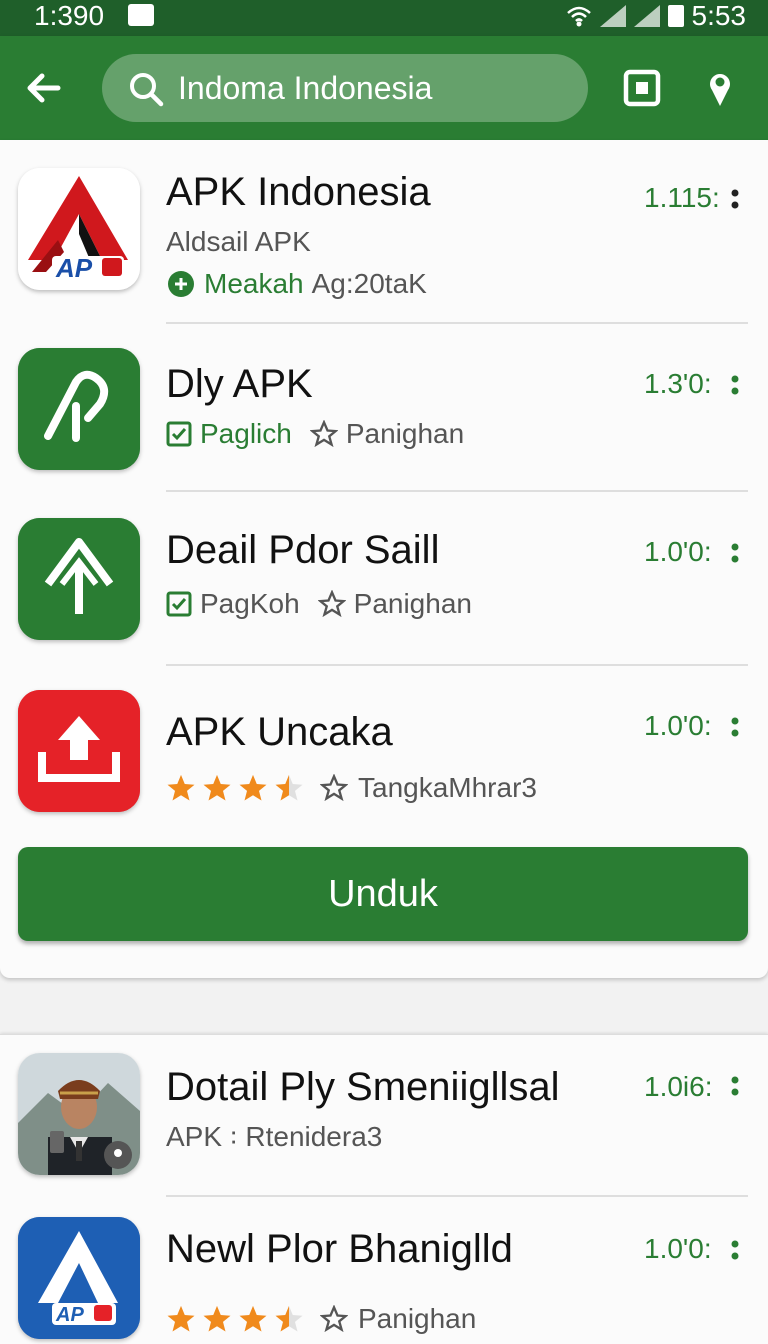 The image size is (768, 1344). I want to click on search-input, so click(373, 88).